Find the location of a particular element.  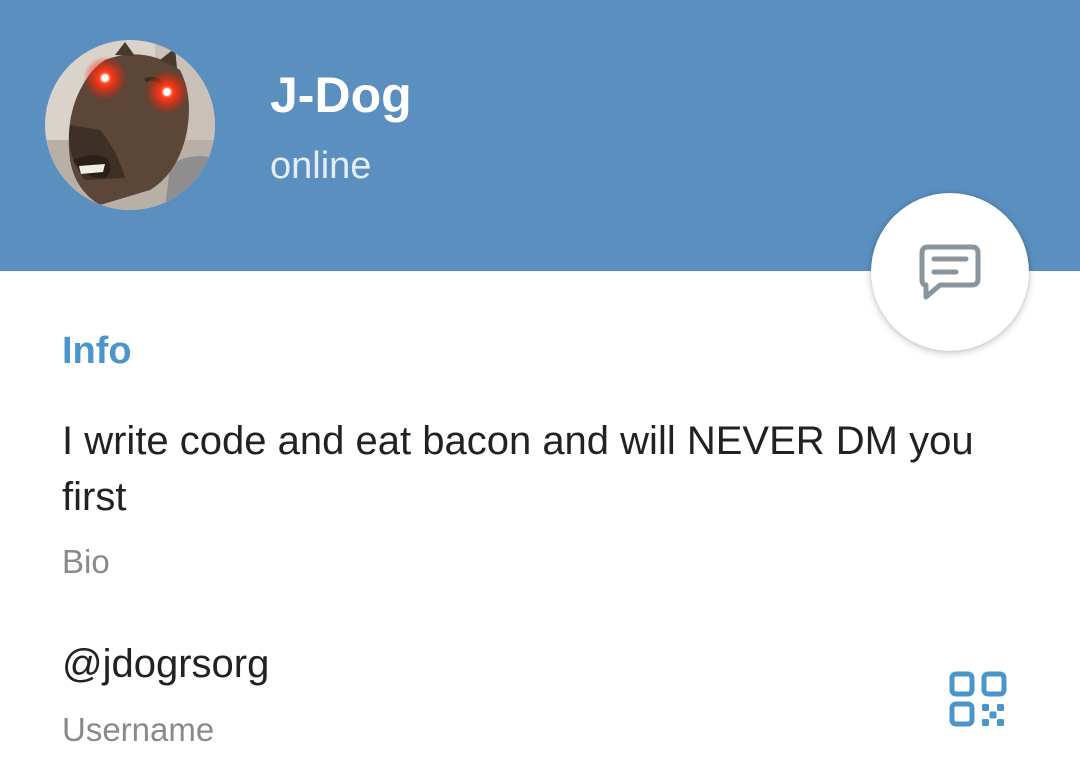

online-status: online is located at coordinates (321, 166).